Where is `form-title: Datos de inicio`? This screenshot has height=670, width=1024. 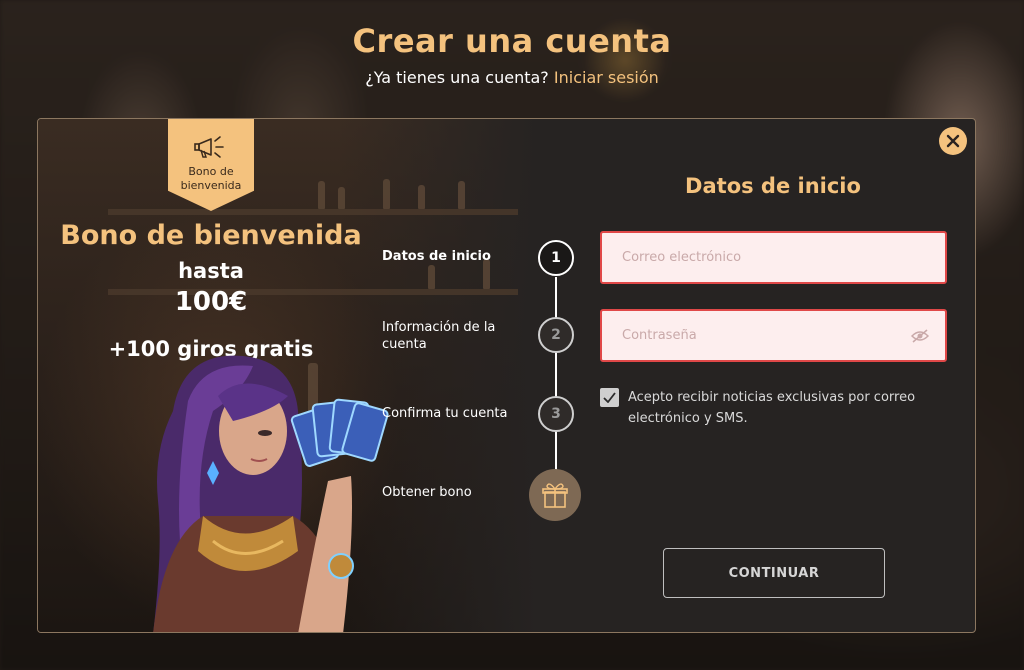
form-title: Datos de inicio is located at coordinates (773, 186).